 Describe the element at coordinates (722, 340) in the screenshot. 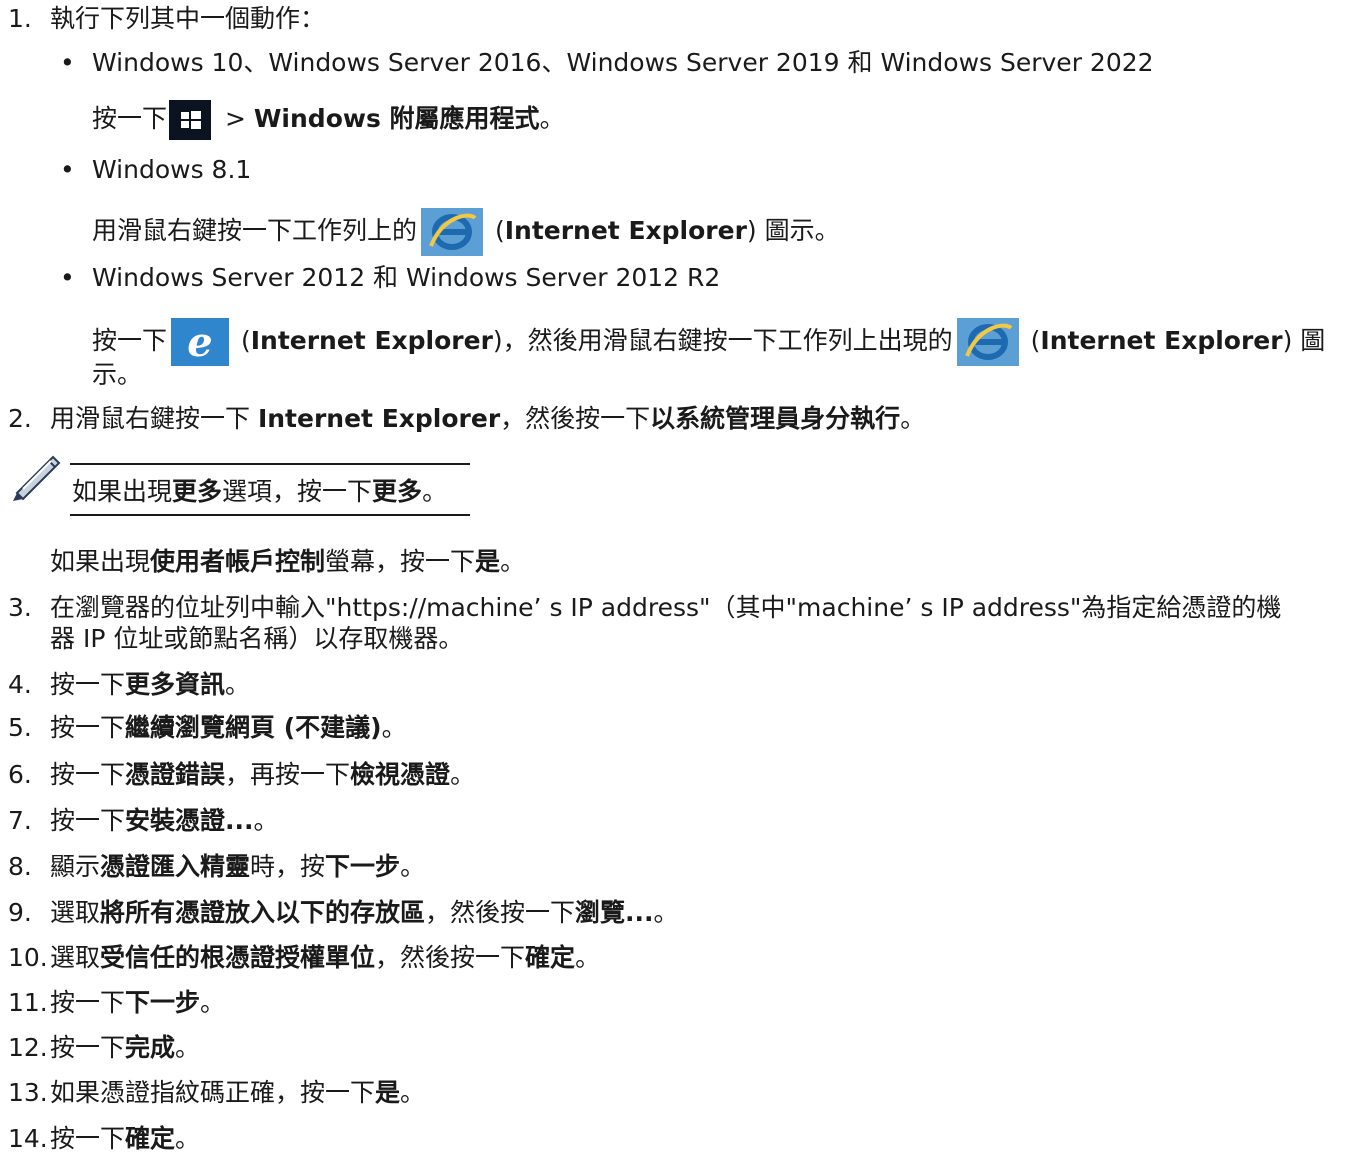

I see `instruction-mid: )，然後用滑鼠右鍵按一下工作列上出現的` at that location.